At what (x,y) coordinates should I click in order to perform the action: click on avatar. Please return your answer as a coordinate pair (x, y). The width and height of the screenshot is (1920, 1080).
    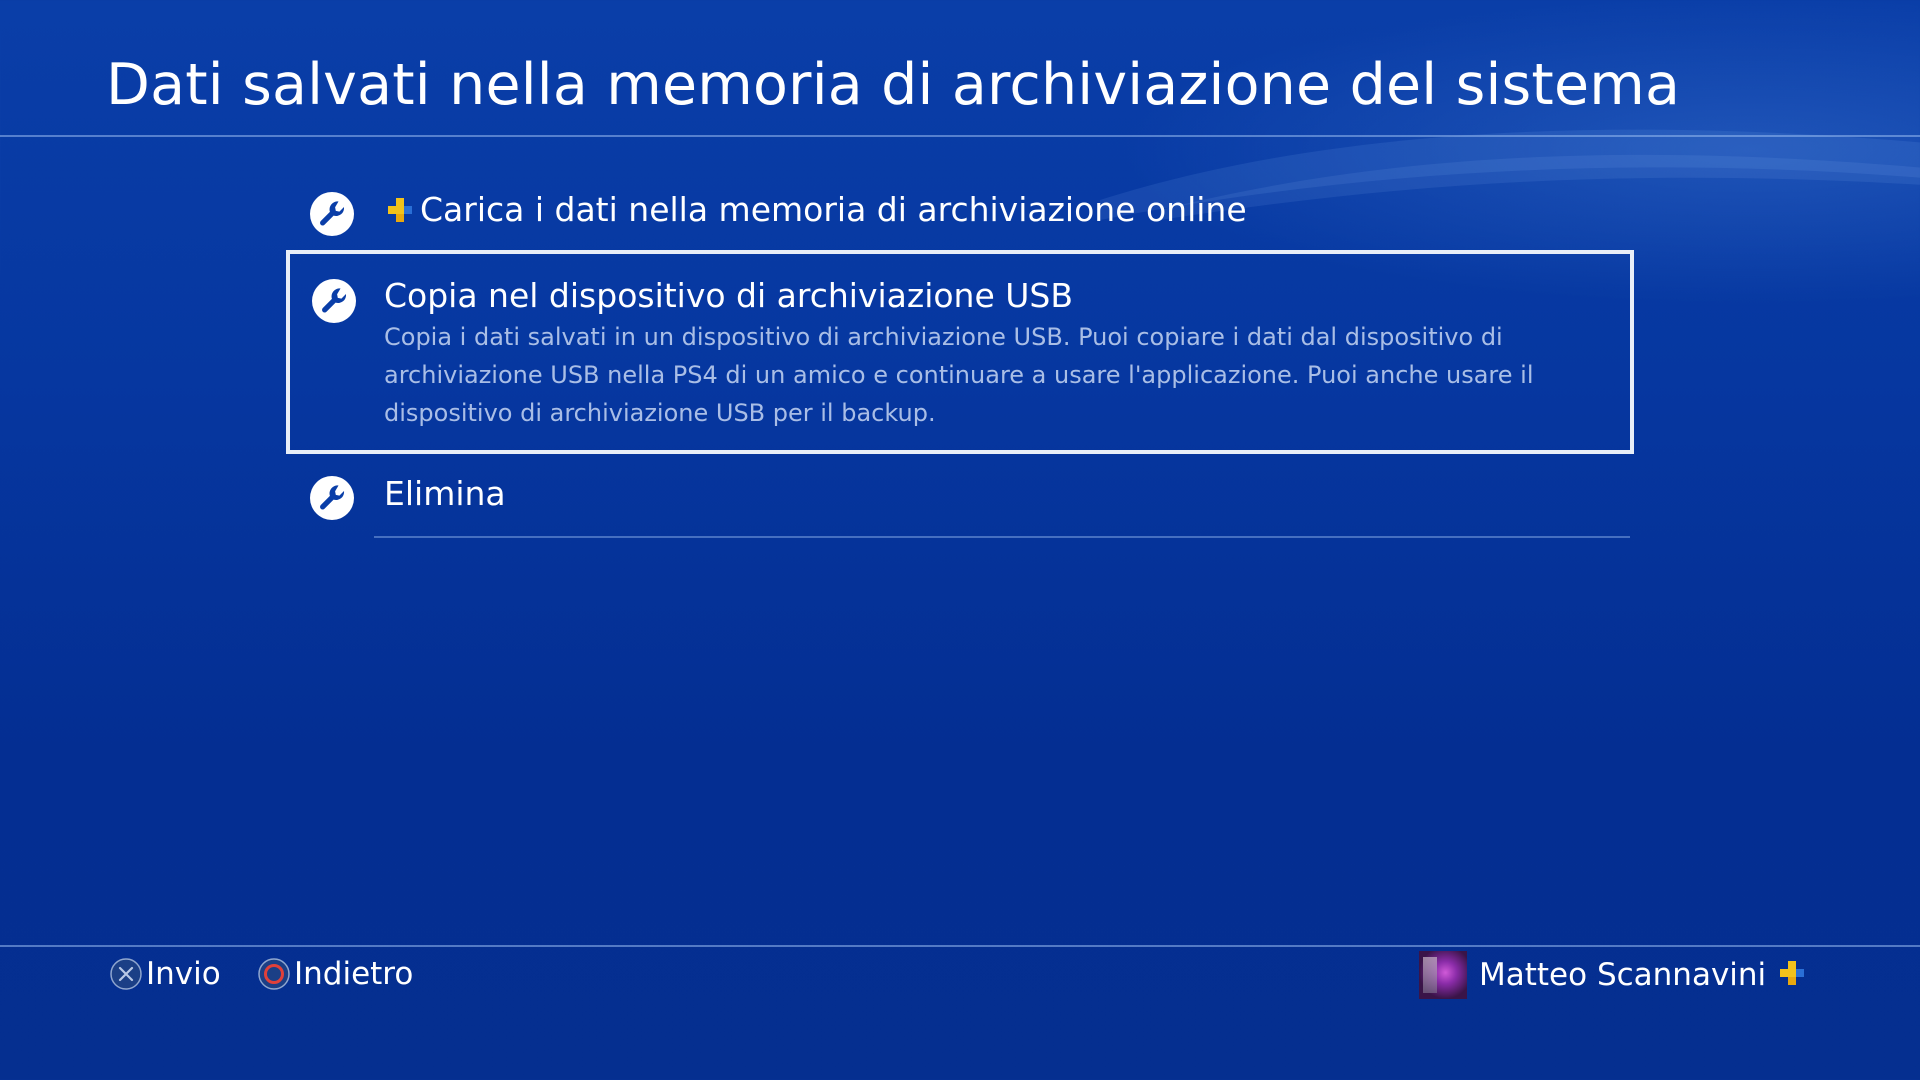
    Looking at the image, I should click on (1443, 975).